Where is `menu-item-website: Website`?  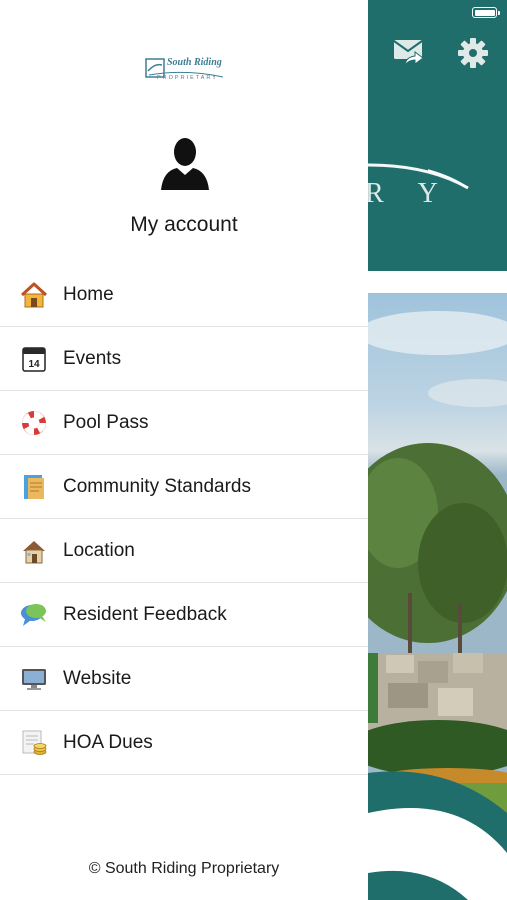
menu-item-website: Website is located at coordinates (184, 679).